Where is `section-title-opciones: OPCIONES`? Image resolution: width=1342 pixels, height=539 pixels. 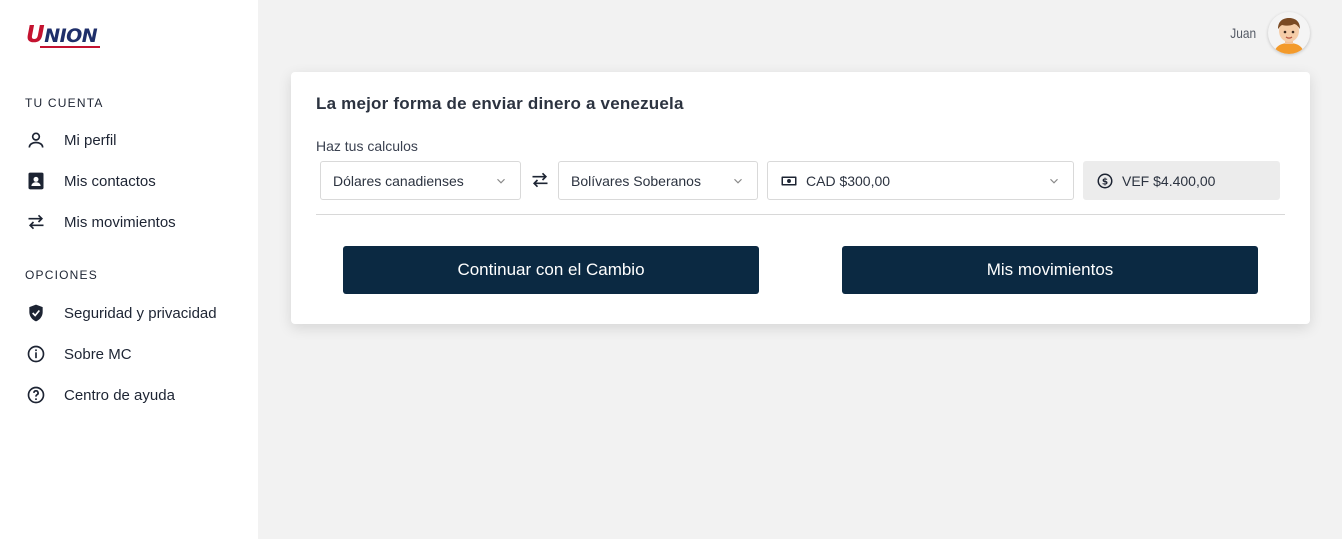
section-title-opciones: OPCIONES is located at coordinates (61, 275).